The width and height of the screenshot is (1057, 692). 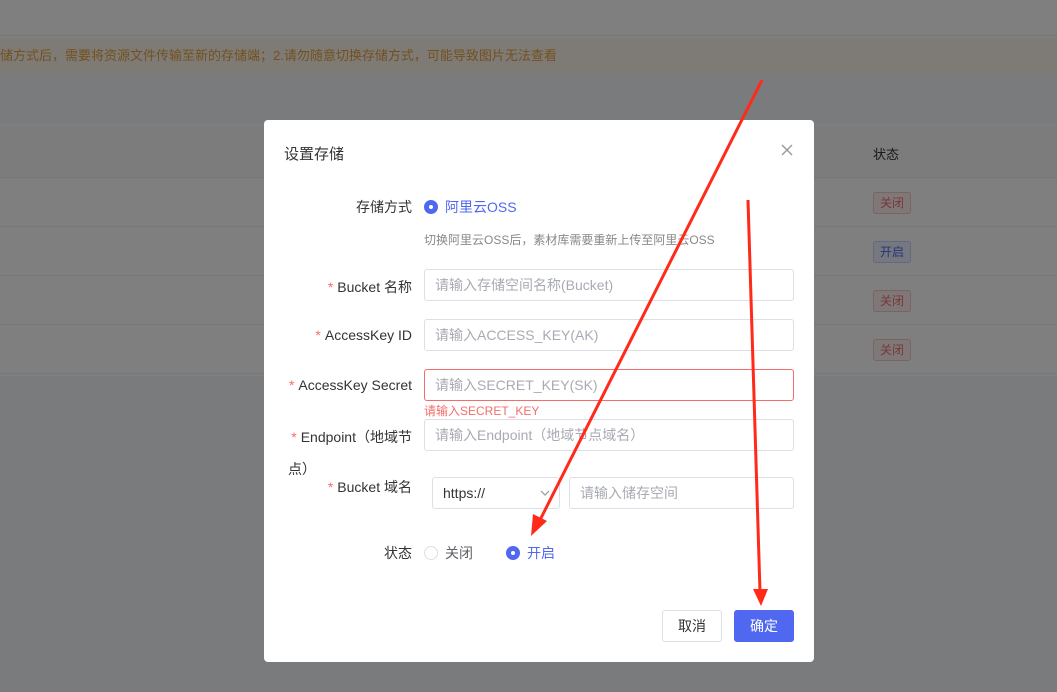 What do you see at coordinates (431, 553) in the screenshot?
I see `radio-unchecked-icon` at bounding box center [431, 553].